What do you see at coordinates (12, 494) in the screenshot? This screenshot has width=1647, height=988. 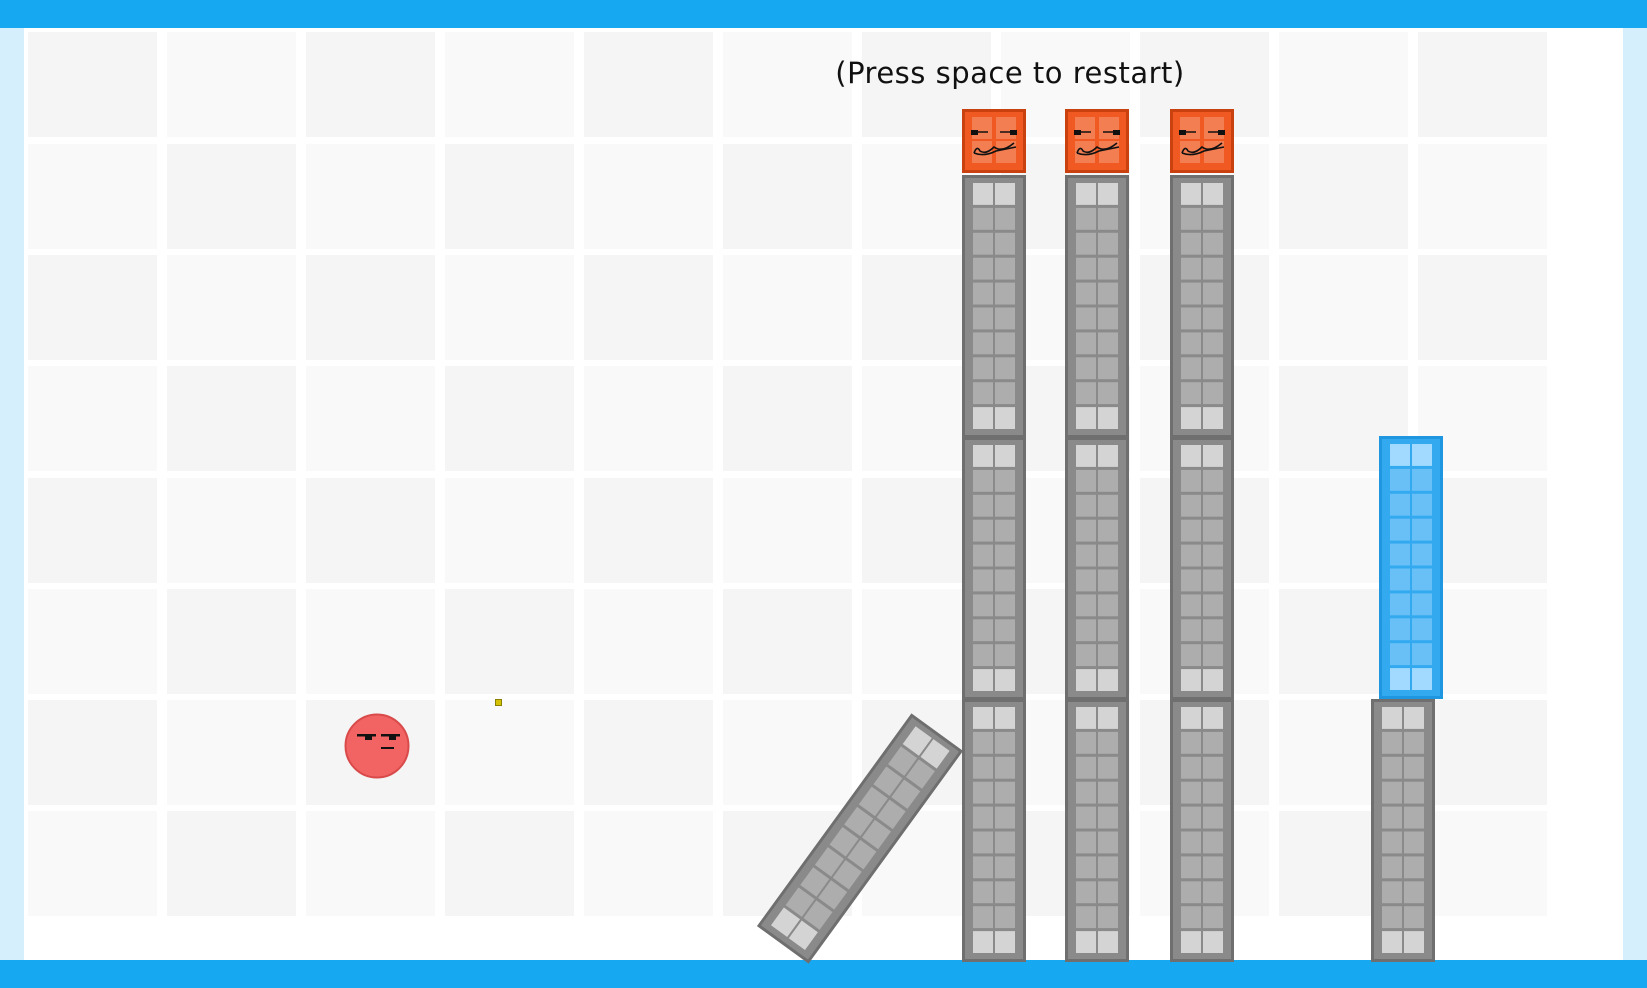 I see `left-frame-side` at bounding box center [12, 494].